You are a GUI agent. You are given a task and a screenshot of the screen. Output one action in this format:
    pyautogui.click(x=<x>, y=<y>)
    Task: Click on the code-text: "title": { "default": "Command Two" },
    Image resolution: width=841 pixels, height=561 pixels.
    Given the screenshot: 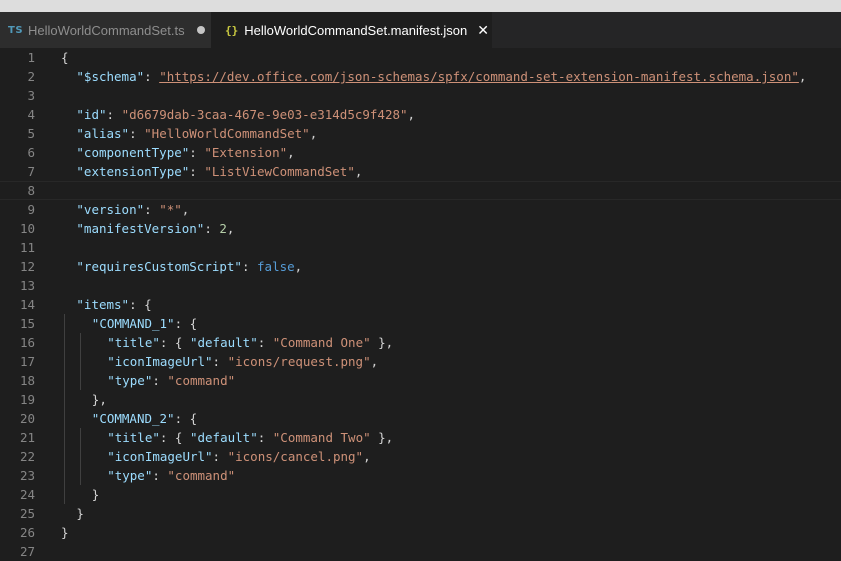 What is the action you would take?
    pyautogui.click(x=250, y=437)
    